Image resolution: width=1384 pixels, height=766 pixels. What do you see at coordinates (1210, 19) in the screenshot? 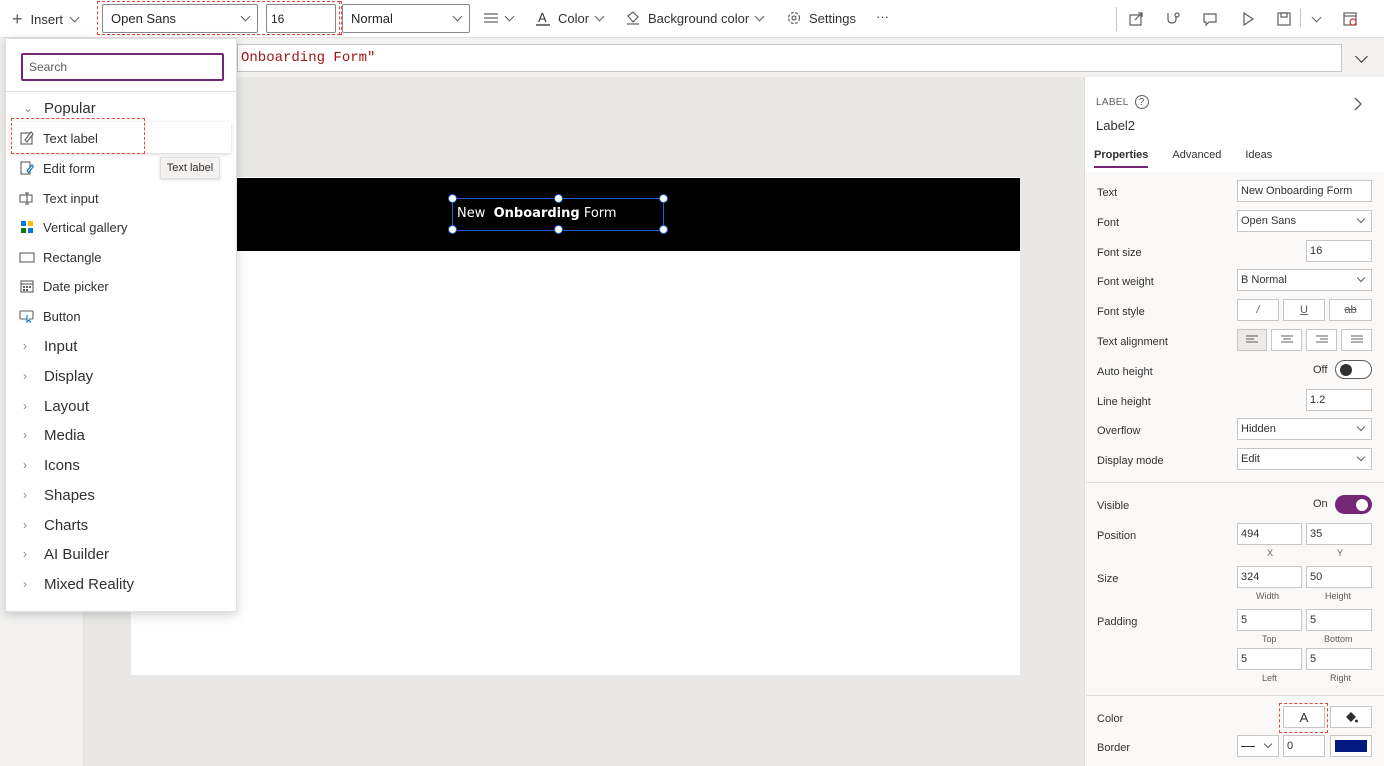
I see `comment-icon` at bounding box center [1210, 19].